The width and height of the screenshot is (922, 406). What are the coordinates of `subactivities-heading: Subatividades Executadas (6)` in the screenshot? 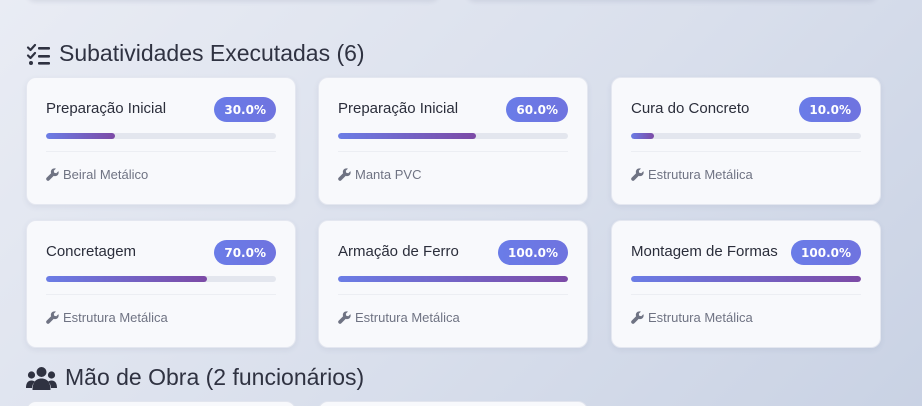 It's located at (195, 53).